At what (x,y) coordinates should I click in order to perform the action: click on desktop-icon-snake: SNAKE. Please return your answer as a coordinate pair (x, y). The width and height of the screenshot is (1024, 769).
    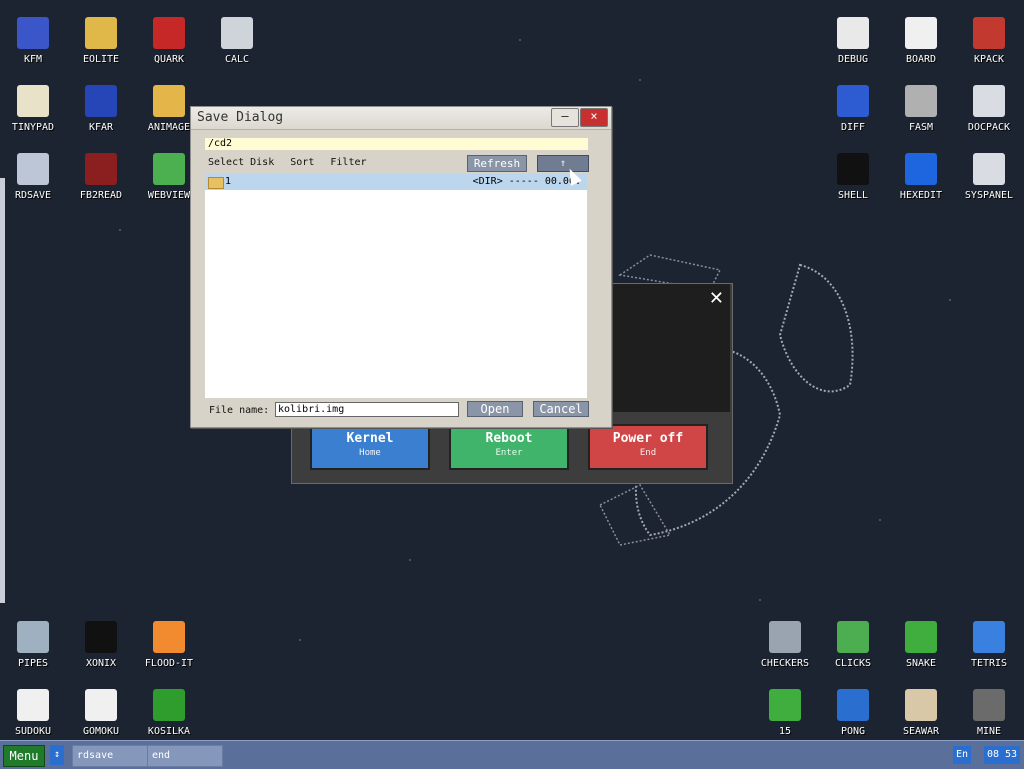
    Looking at the image, I should click on (921, 645).